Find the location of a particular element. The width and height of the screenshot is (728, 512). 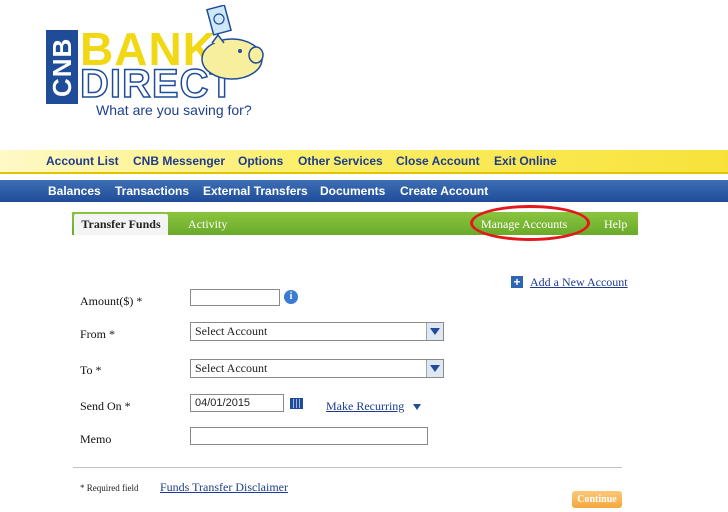

from-account-select: Select Account is located at coordinates (317, 331).